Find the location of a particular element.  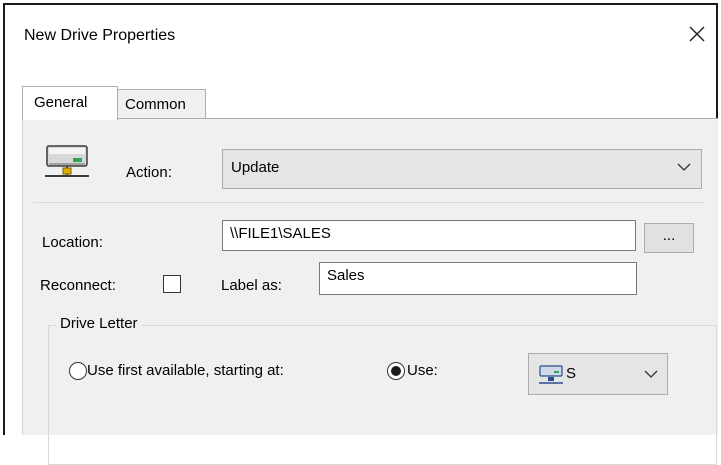

location-input is located at coordinates (429, 233).